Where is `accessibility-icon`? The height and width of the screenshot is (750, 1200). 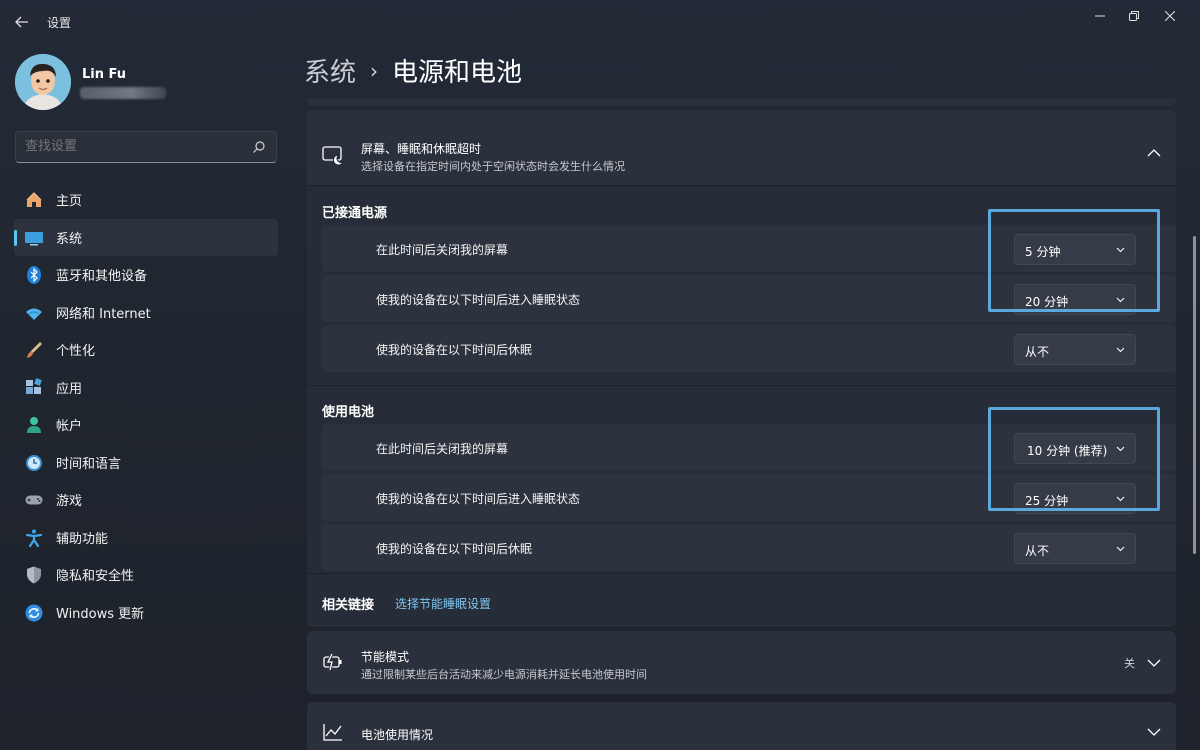
accessibility-icon is located at coordinates (34, 538).